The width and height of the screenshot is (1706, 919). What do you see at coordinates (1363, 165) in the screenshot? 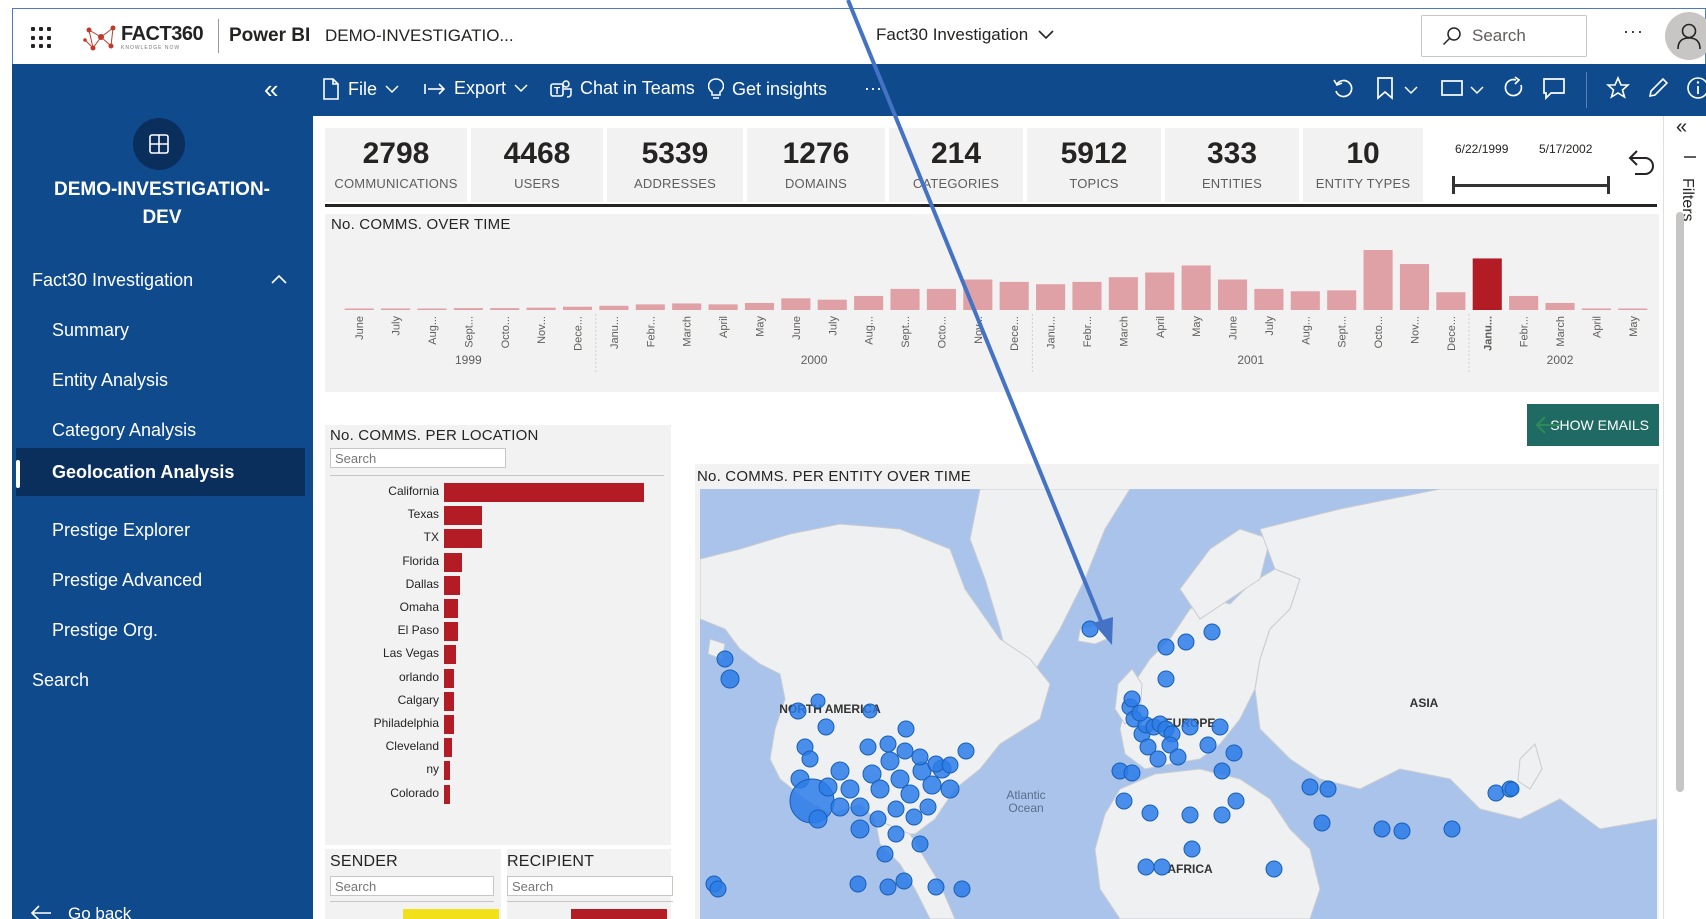
I see `kpi-card-entity-types: 10 ENTITY TYPES` at bounding box center [1363, 165].